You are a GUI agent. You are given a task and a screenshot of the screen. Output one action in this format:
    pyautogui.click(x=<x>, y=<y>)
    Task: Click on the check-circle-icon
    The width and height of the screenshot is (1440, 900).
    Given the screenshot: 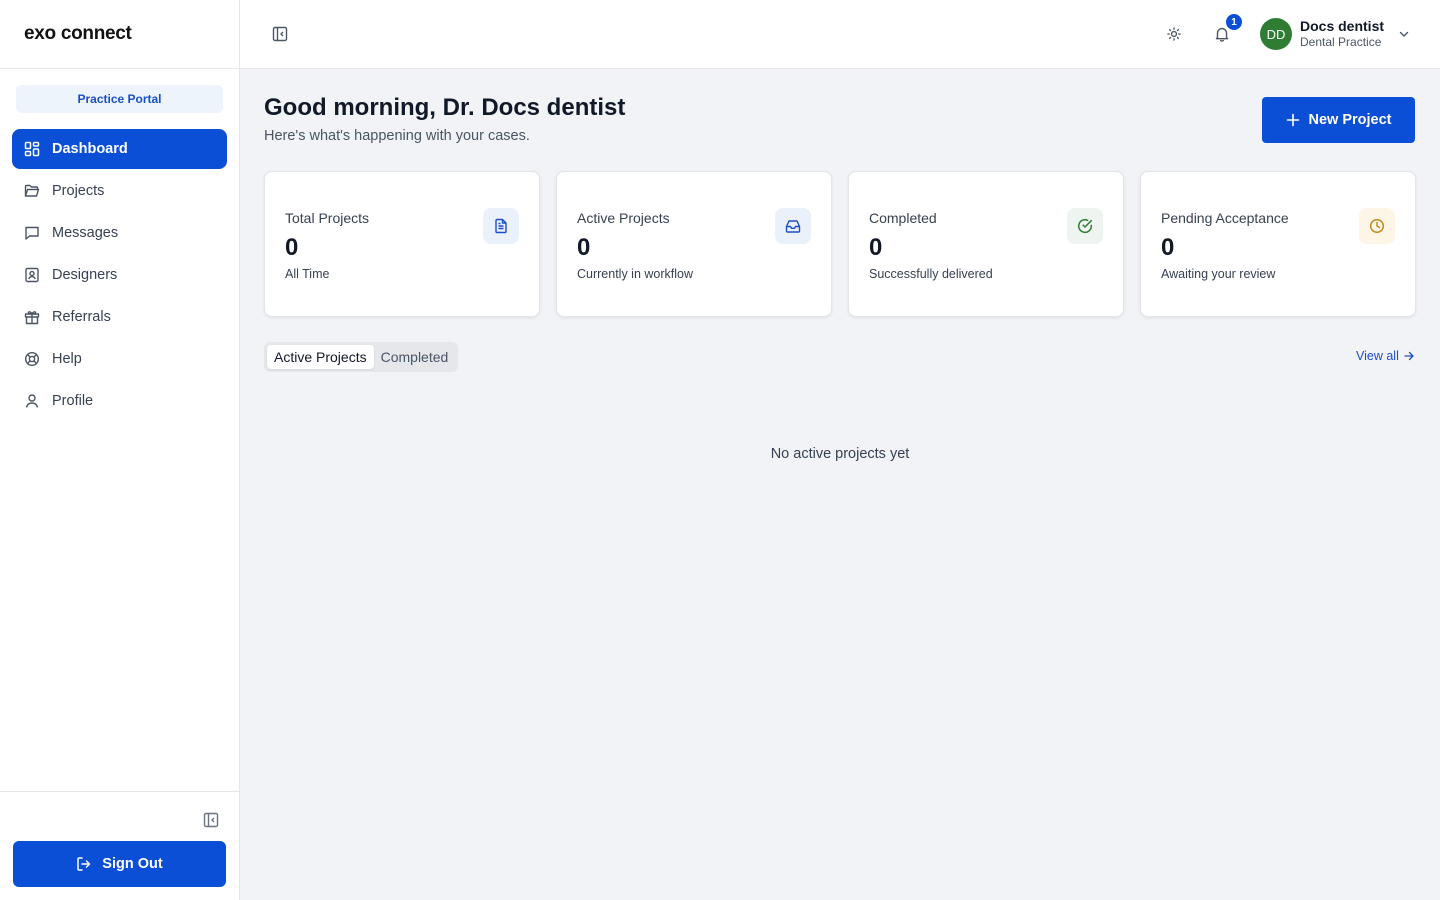 What is the action you would take?
    pyautogui.click(x=1085, y=226)
    